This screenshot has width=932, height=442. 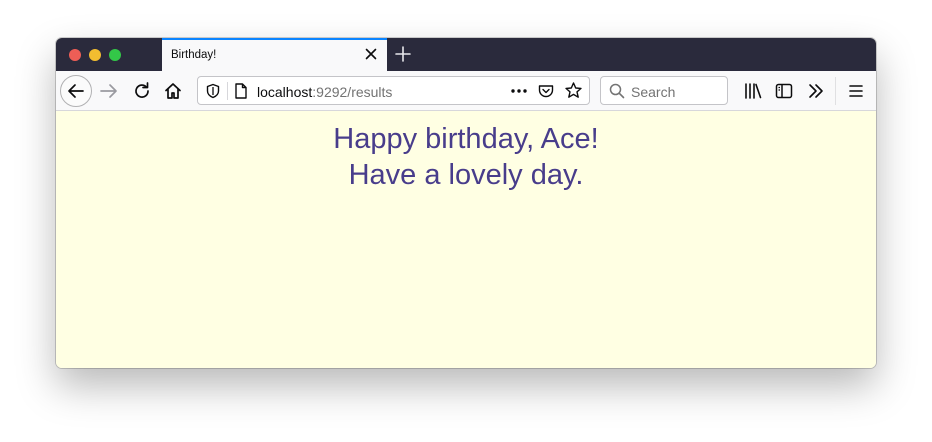 I want to click on page-icon, so click(x=241, y=91).